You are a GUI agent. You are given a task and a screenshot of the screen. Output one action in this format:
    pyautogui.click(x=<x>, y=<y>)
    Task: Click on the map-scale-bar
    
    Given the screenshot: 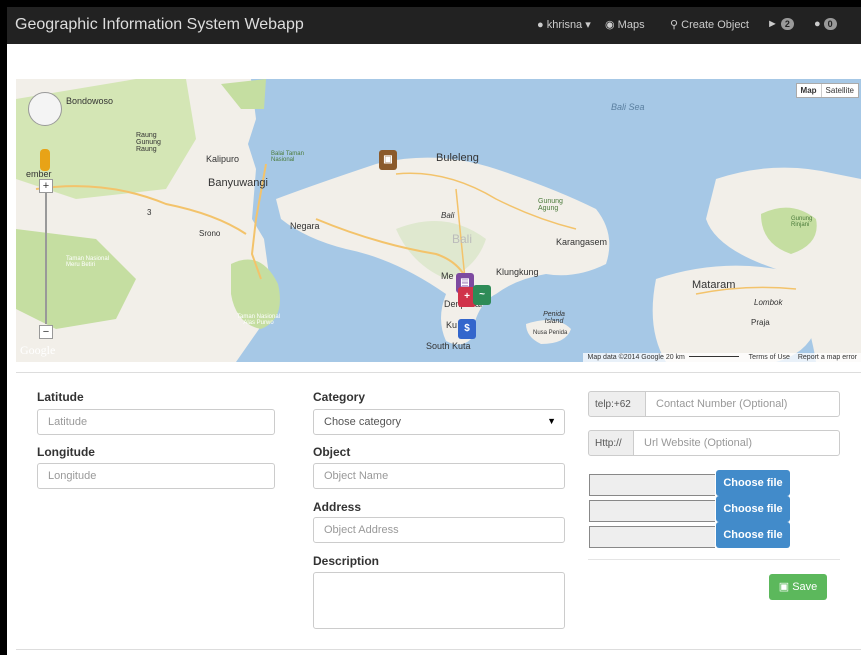 What is the action you would take?
    pyautogui.click(x=713, y=356)
    